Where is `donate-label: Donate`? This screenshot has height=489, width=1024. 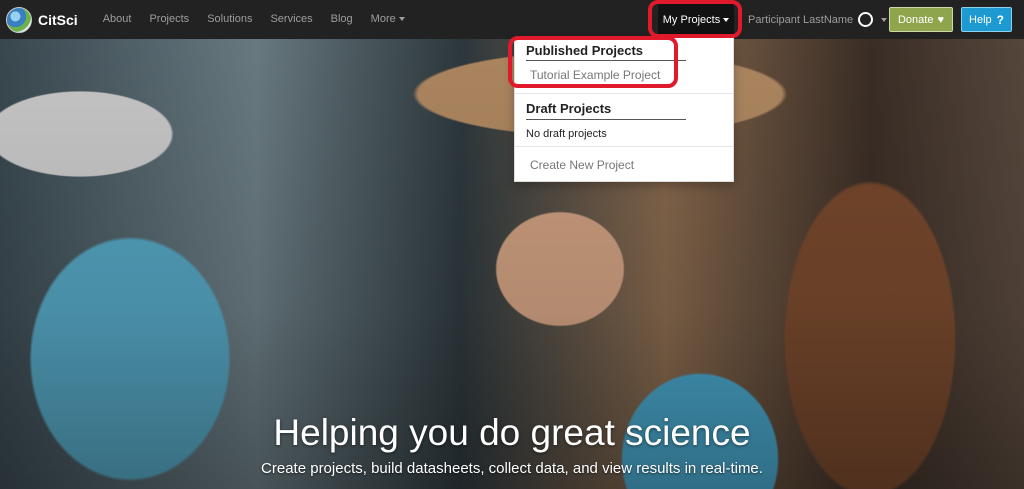
donate-label: Donate is located at coordinates (915, 19).